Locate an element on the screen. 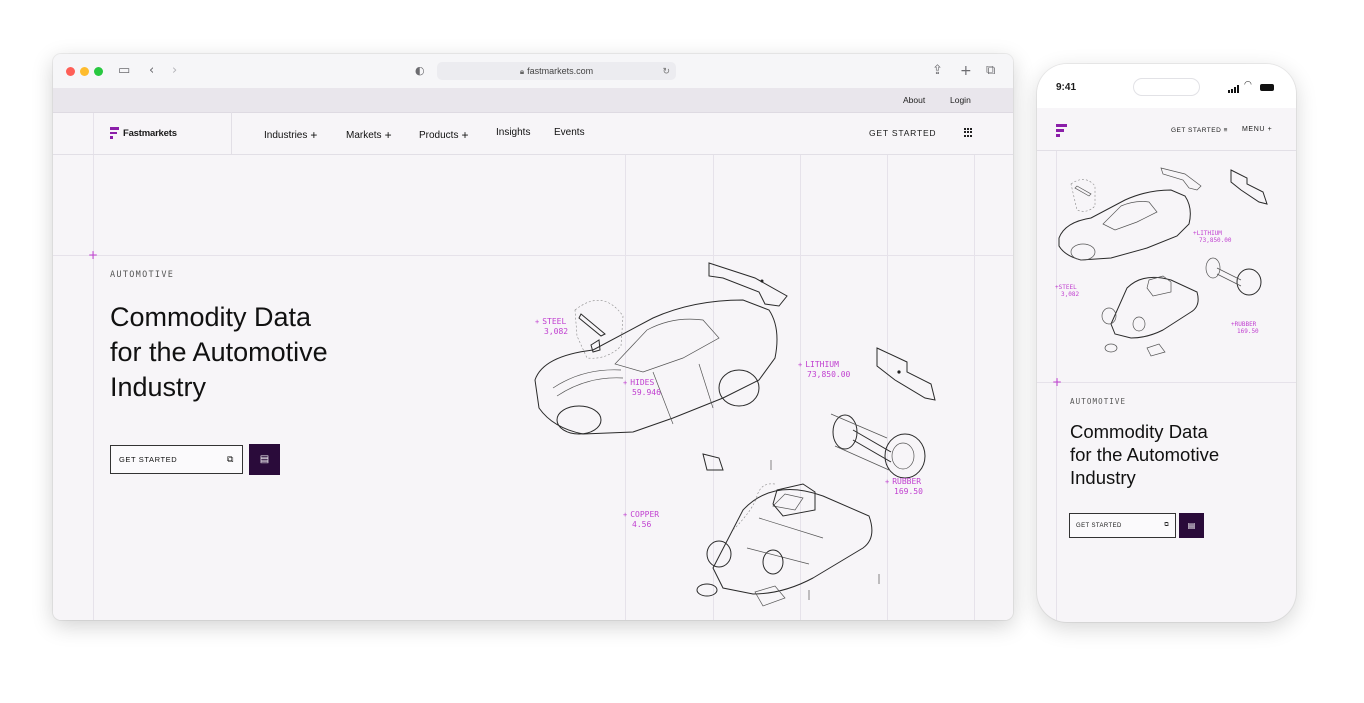 Image resolution: width=1364 pixels, height=703 pixels. phone-tag-lithium: +LITHIUM 73,850.00 is located at coordinates (1212, 237).